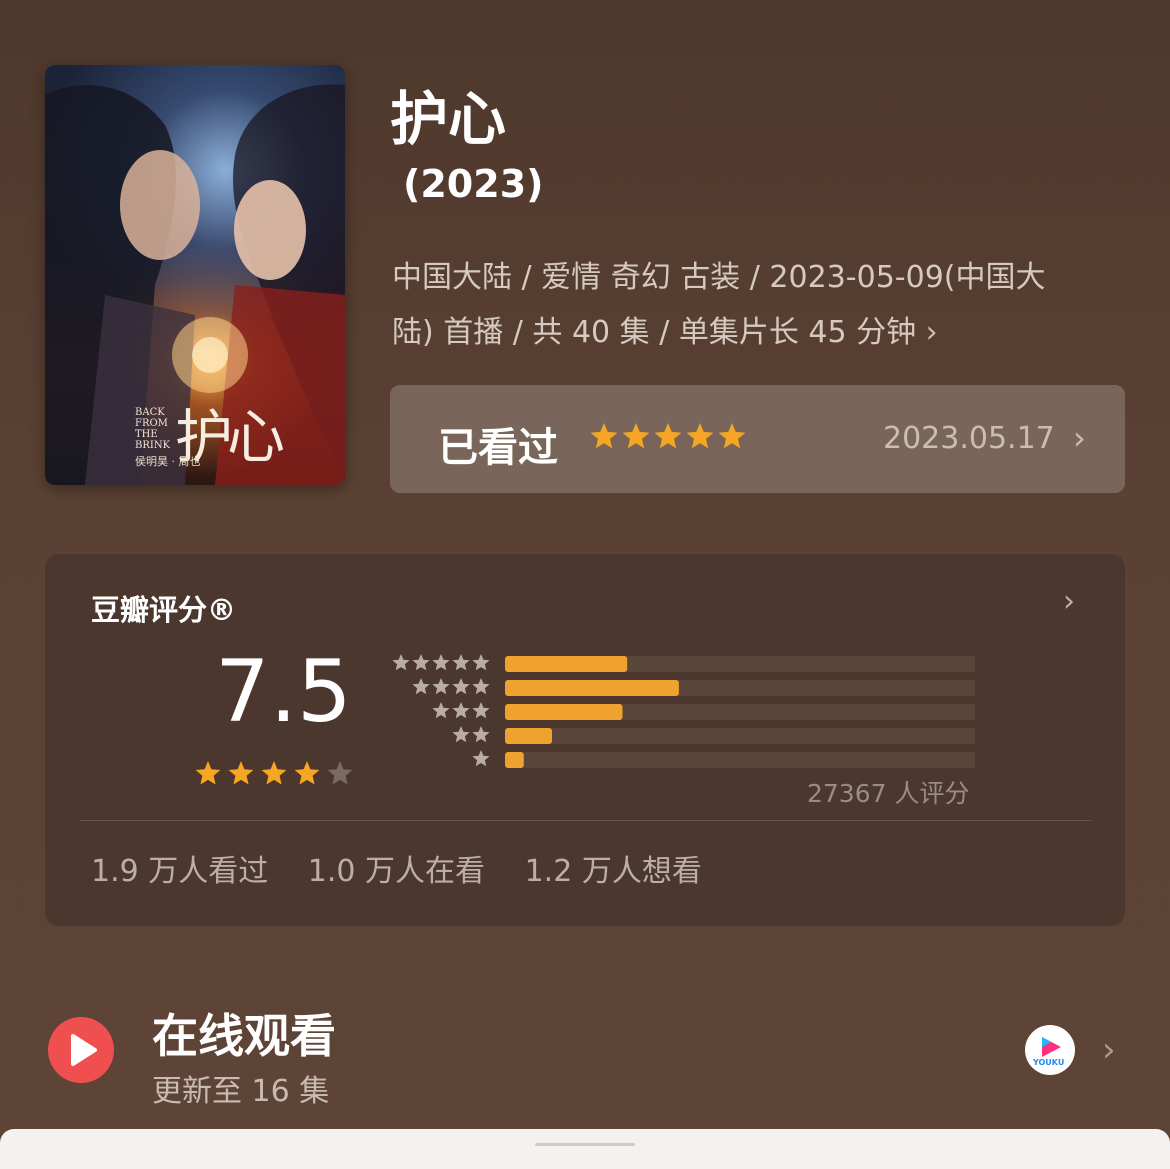  What do you see at coordinates (1049, 1062) in the screenshot?
I see `youku-label: YOUKU` at bounding box center [1049, 1062].